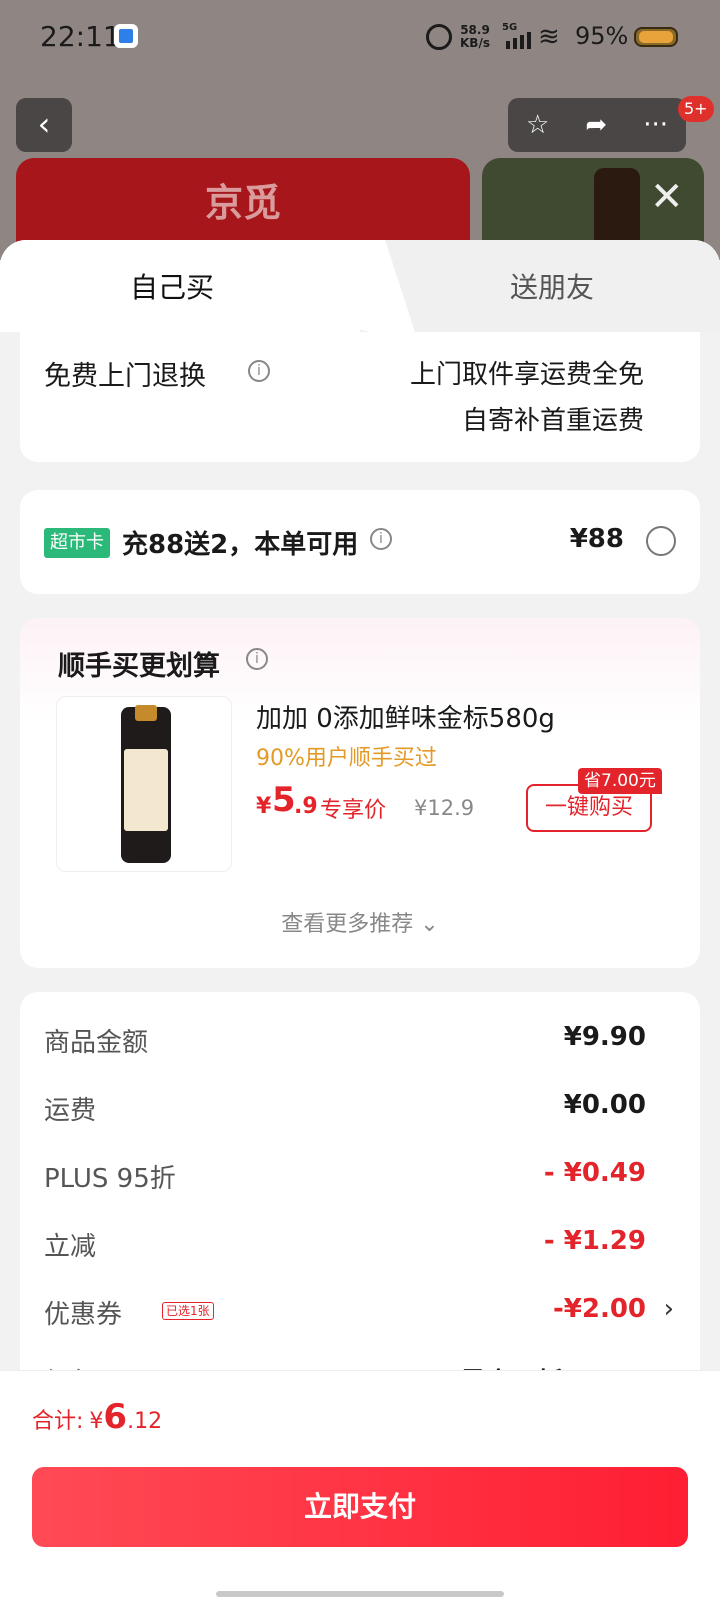 This screenshot has height=1600, width=720. I want to click on summary-row: 商品金额 ¥9.90, so click(345, 1042).